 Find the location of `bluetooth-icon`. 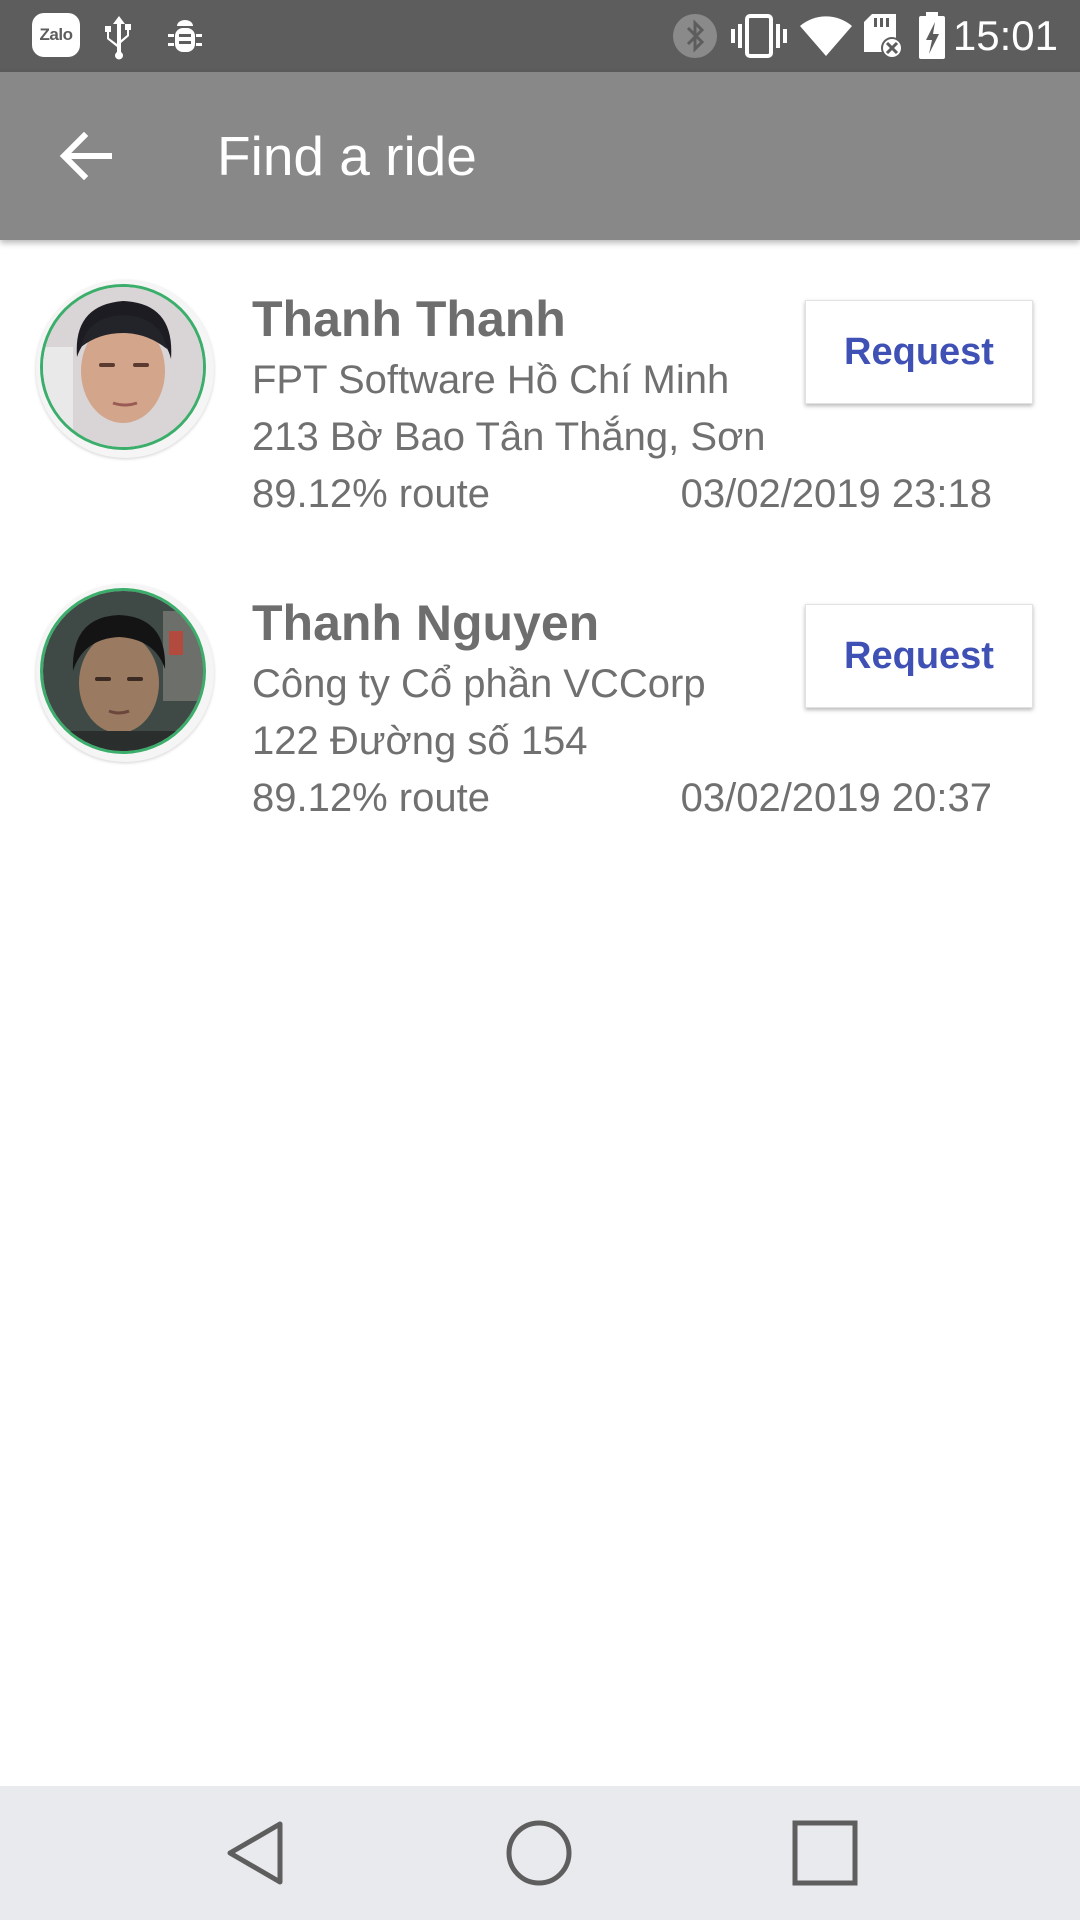

bluetooth-icon is located at coordinates (695, 36).